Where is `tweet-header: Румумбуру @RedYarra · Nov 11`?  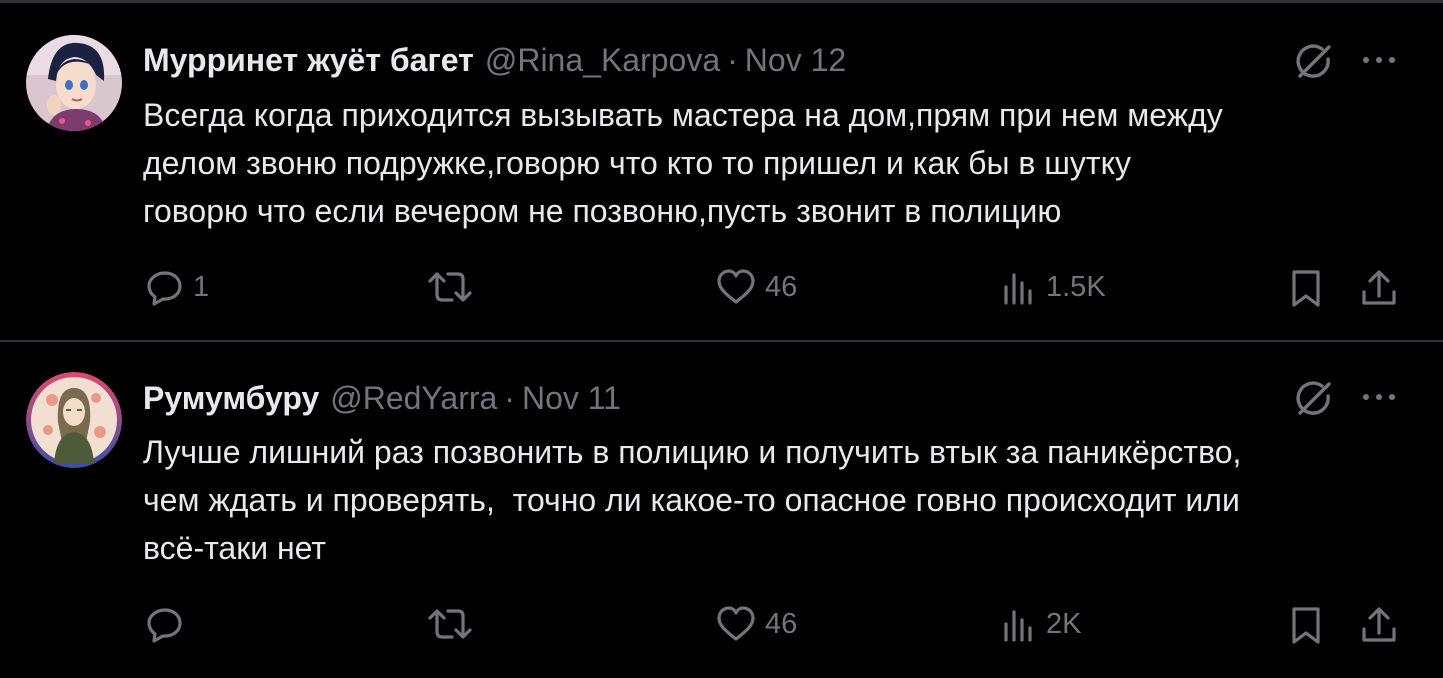 tweet-header: Румумбуру @RedYarra · Nov 11 is located at coordinates (382, 398).